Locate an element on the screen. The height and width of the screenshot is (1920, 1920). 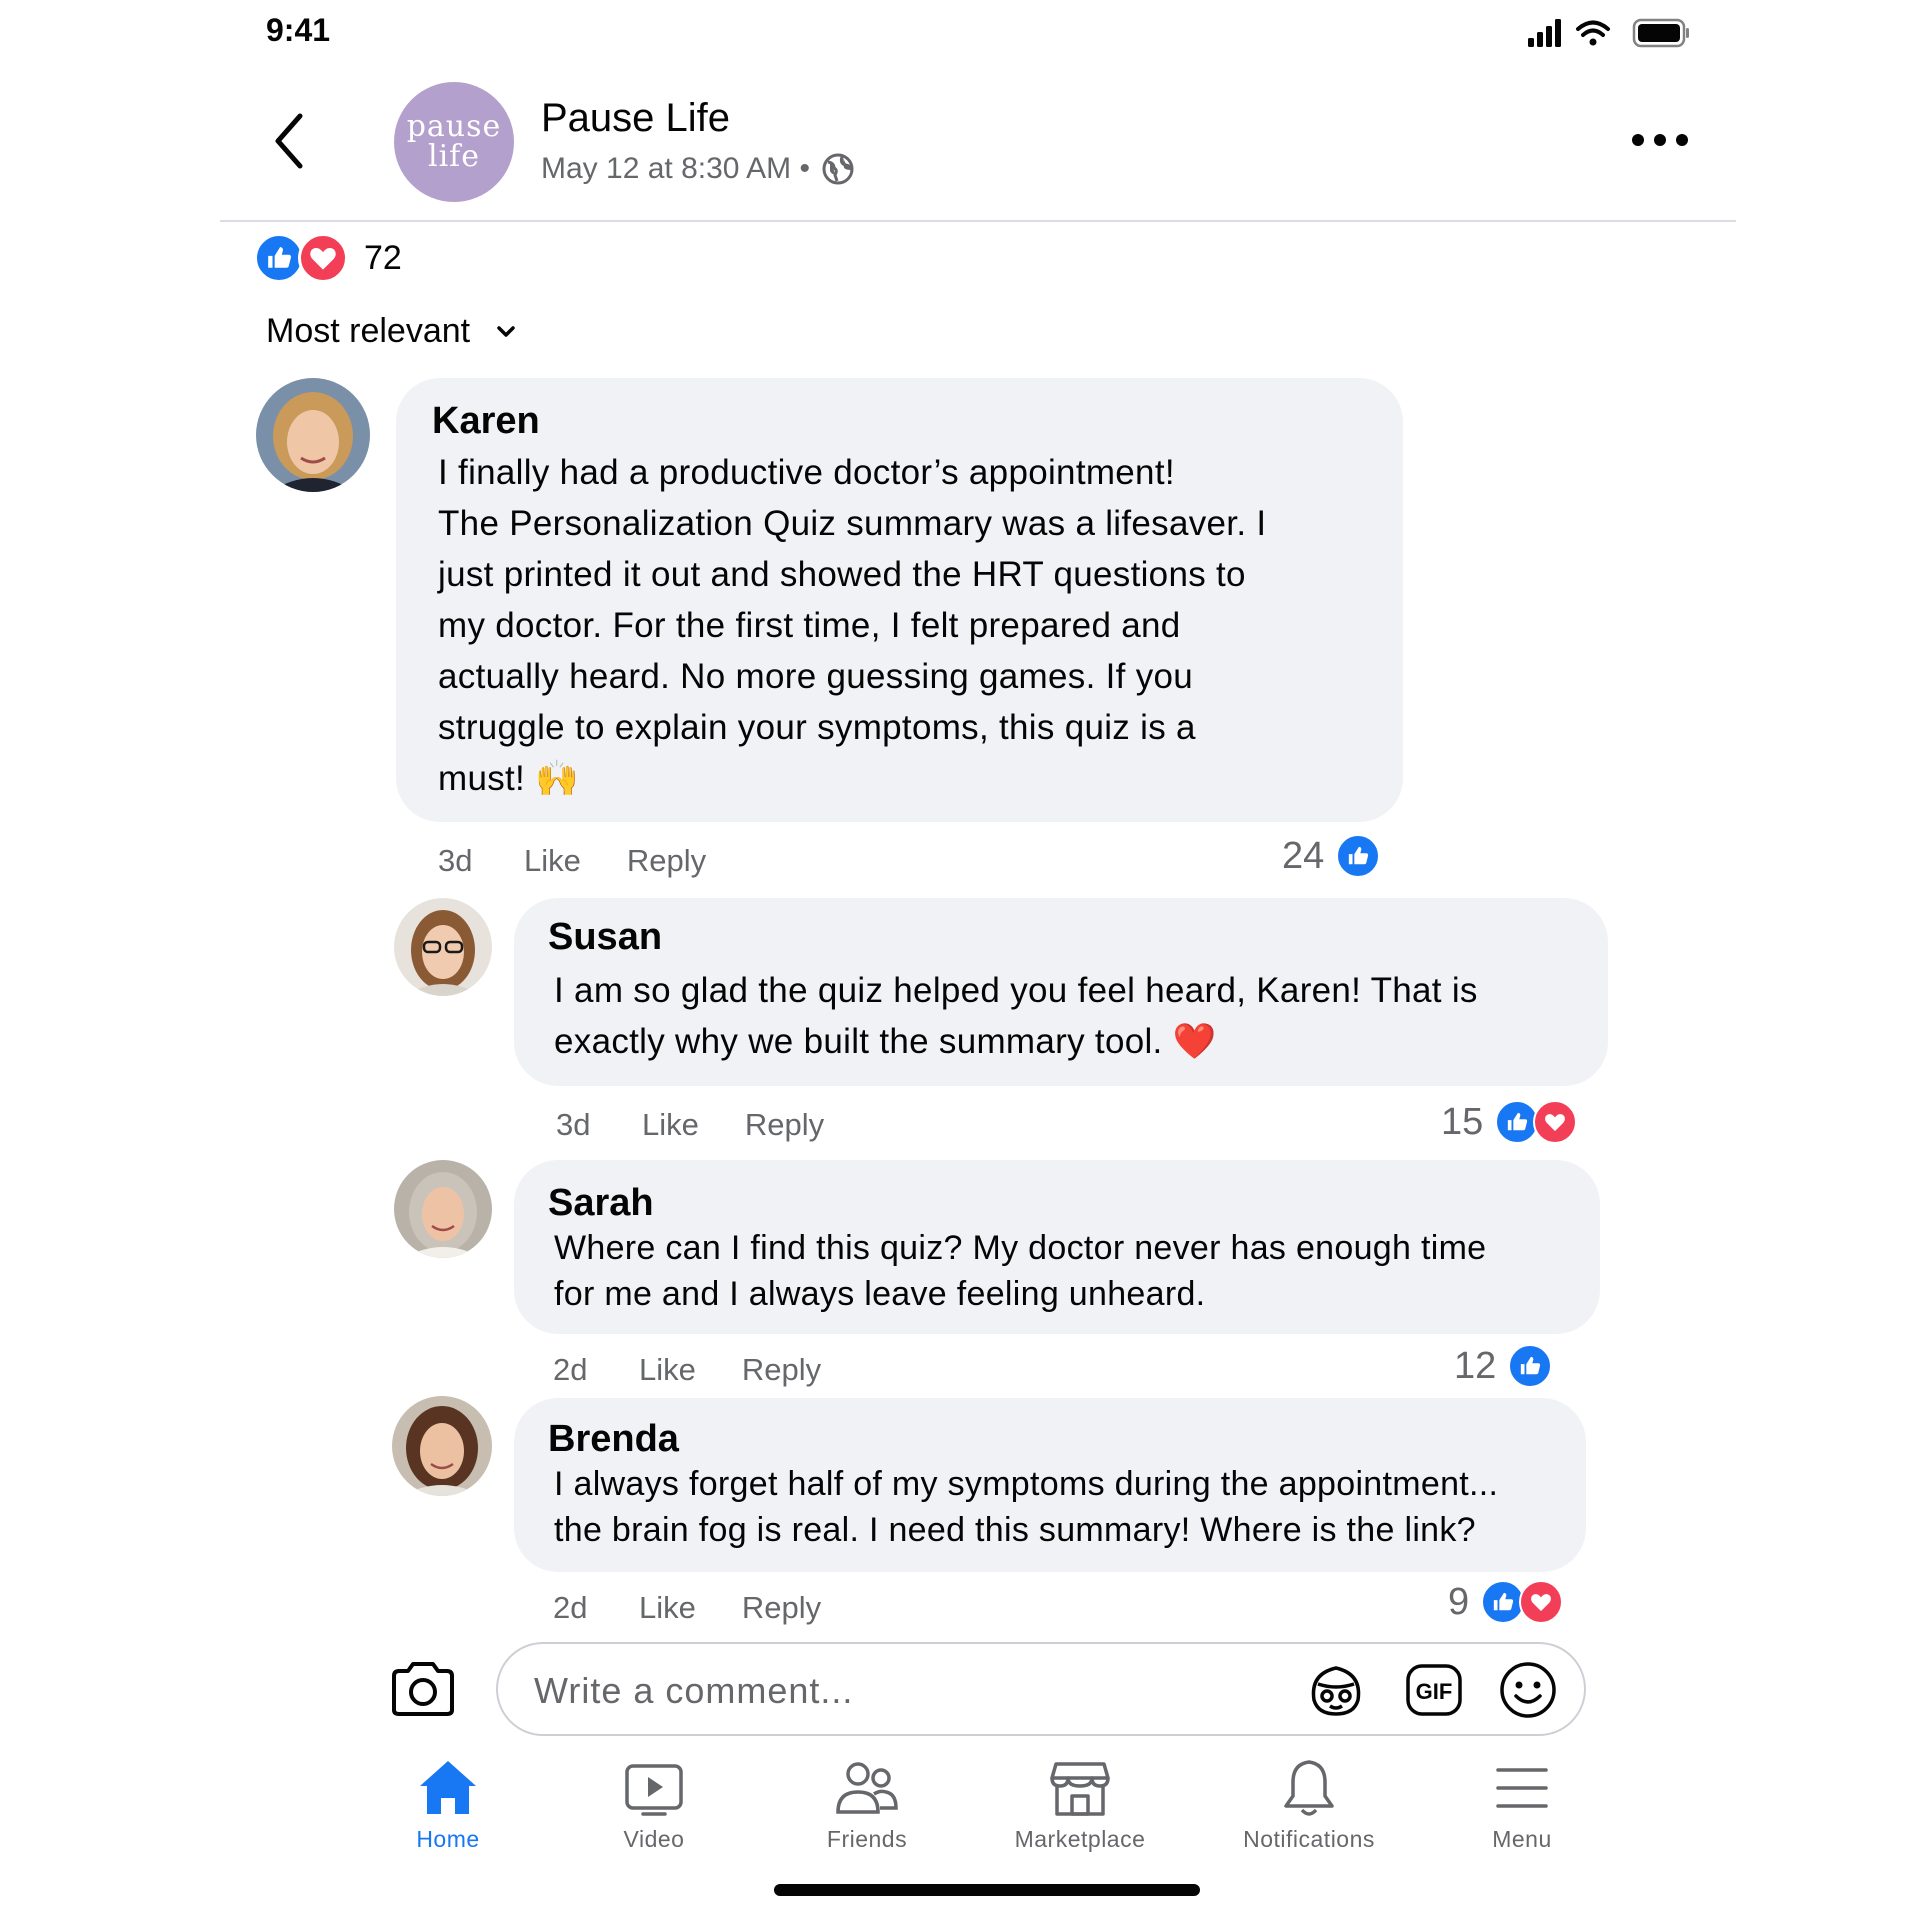
chevron-down-icon is located at coordinates (506, 331).